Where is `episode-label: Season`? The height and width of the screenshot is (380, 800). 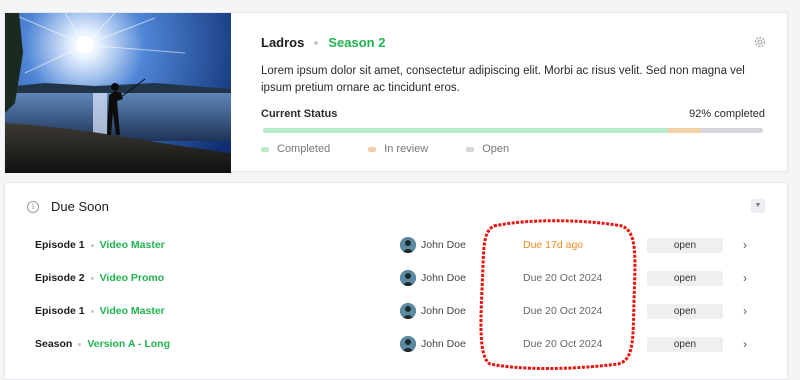 episode-label: Season is located at coordinates (54, 344).